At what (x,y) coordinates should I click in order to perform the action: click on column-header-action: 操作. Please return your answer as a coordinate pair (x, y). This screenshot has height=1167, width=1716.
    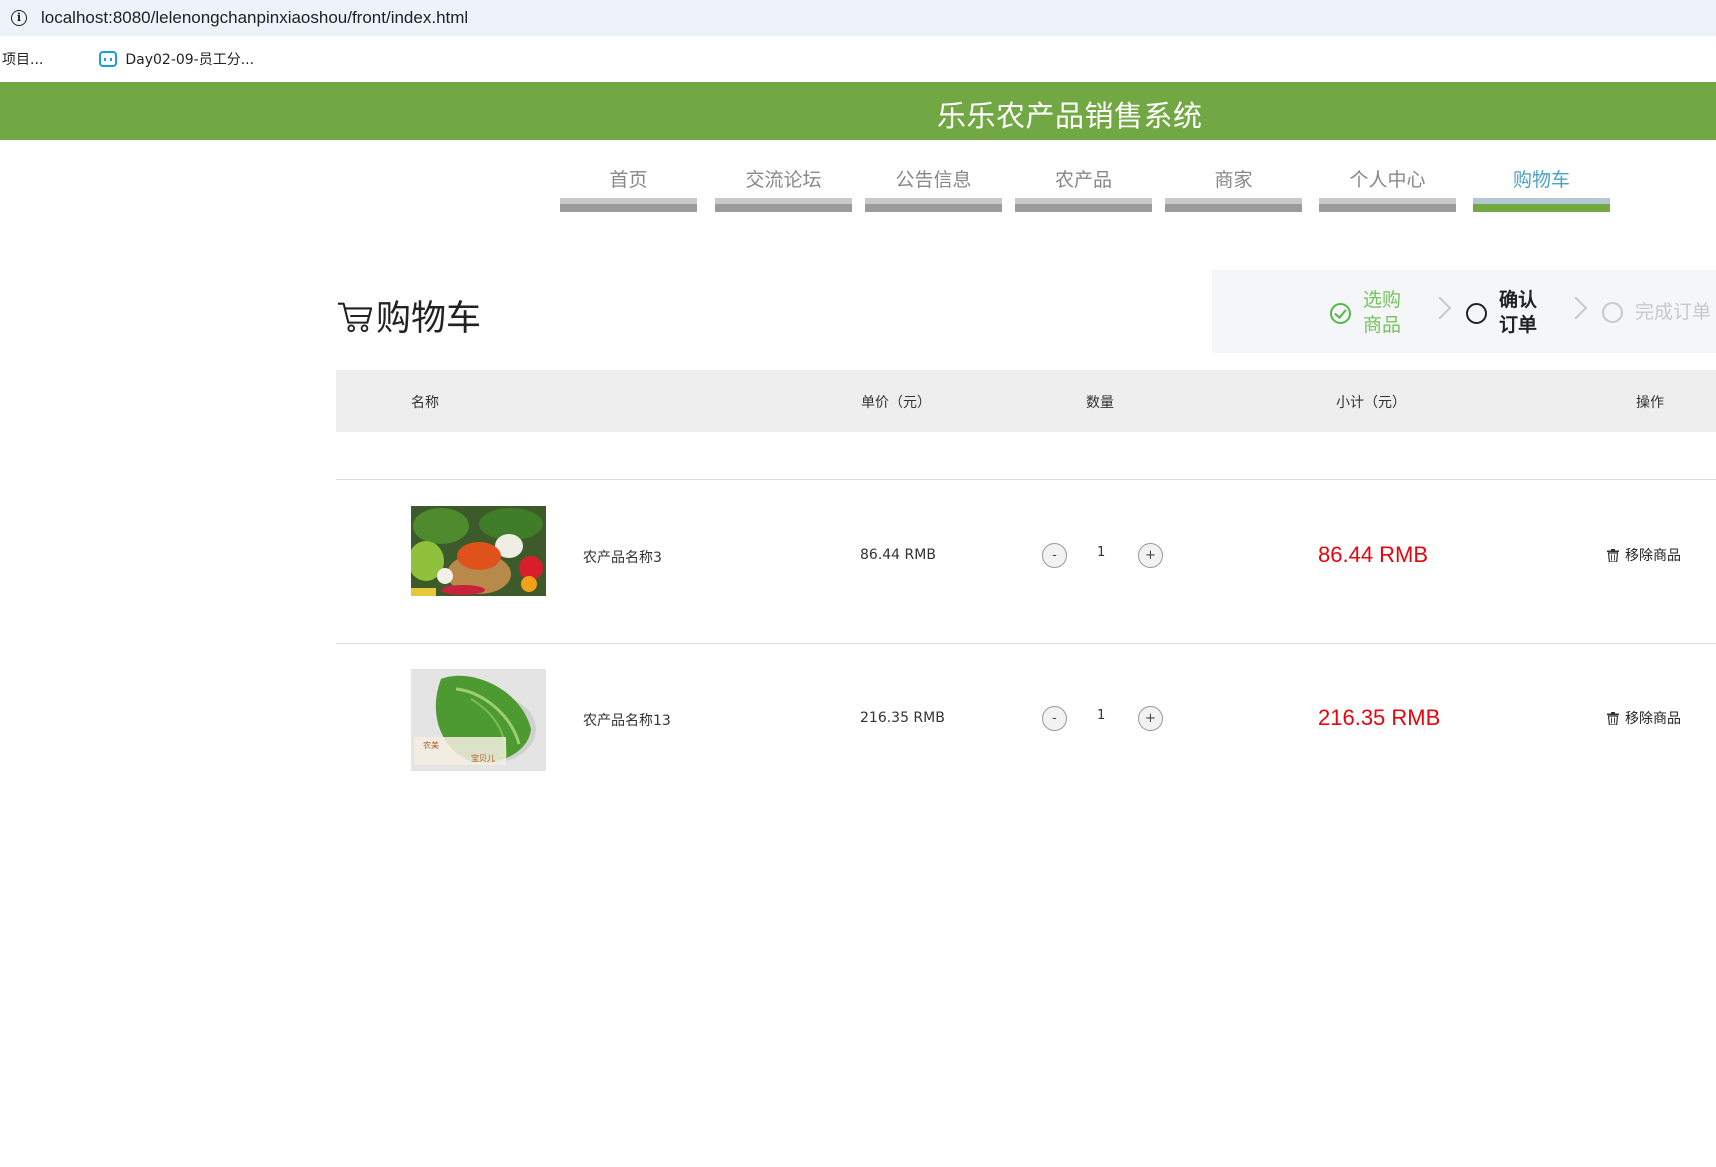
    Looking at the image, I should click on (1650, 403).